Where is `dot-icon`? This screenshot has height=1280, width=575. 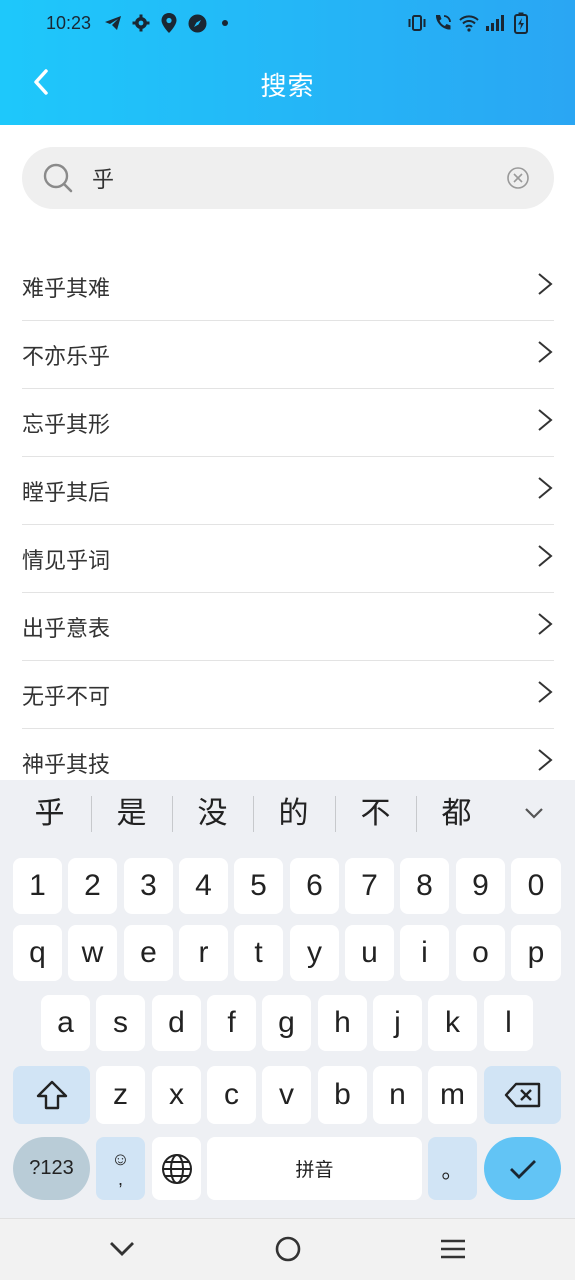 dot-icon is located at coordinates (225, 23).